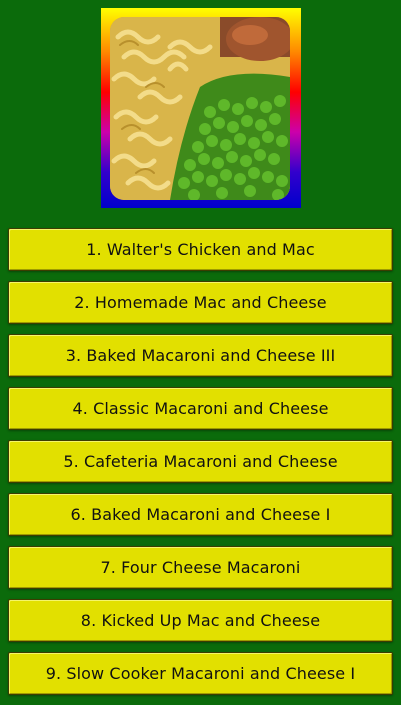 The image size is (401, 705). I want to click on recipe-button-label: 3. Baked Macaroni and Cheese III, so click(200, 355).